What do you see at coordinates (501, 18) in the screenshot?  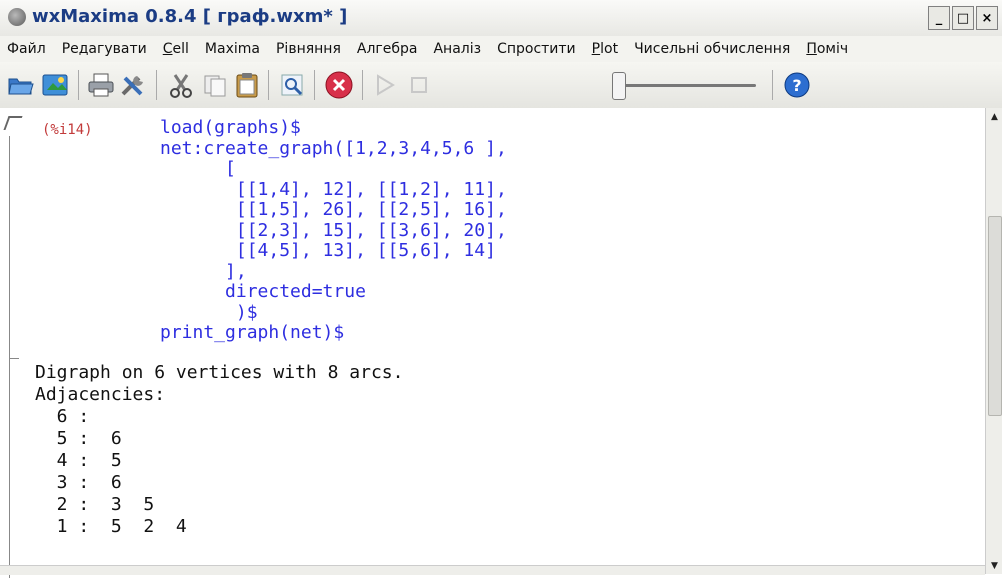 I see `title-bar: wxMaxima 0.8.4 [ граф.wxm* ] _ □ ×` at bounding box center [501, 18].